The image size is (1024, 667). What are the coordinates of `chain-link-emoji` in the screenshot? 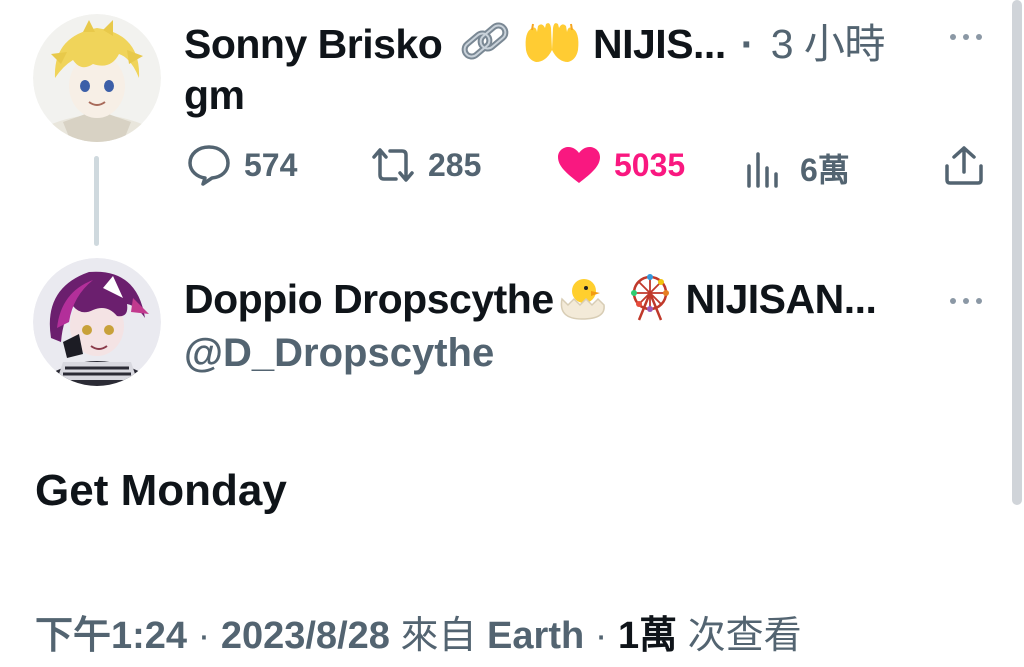 It's located at (485, 47).